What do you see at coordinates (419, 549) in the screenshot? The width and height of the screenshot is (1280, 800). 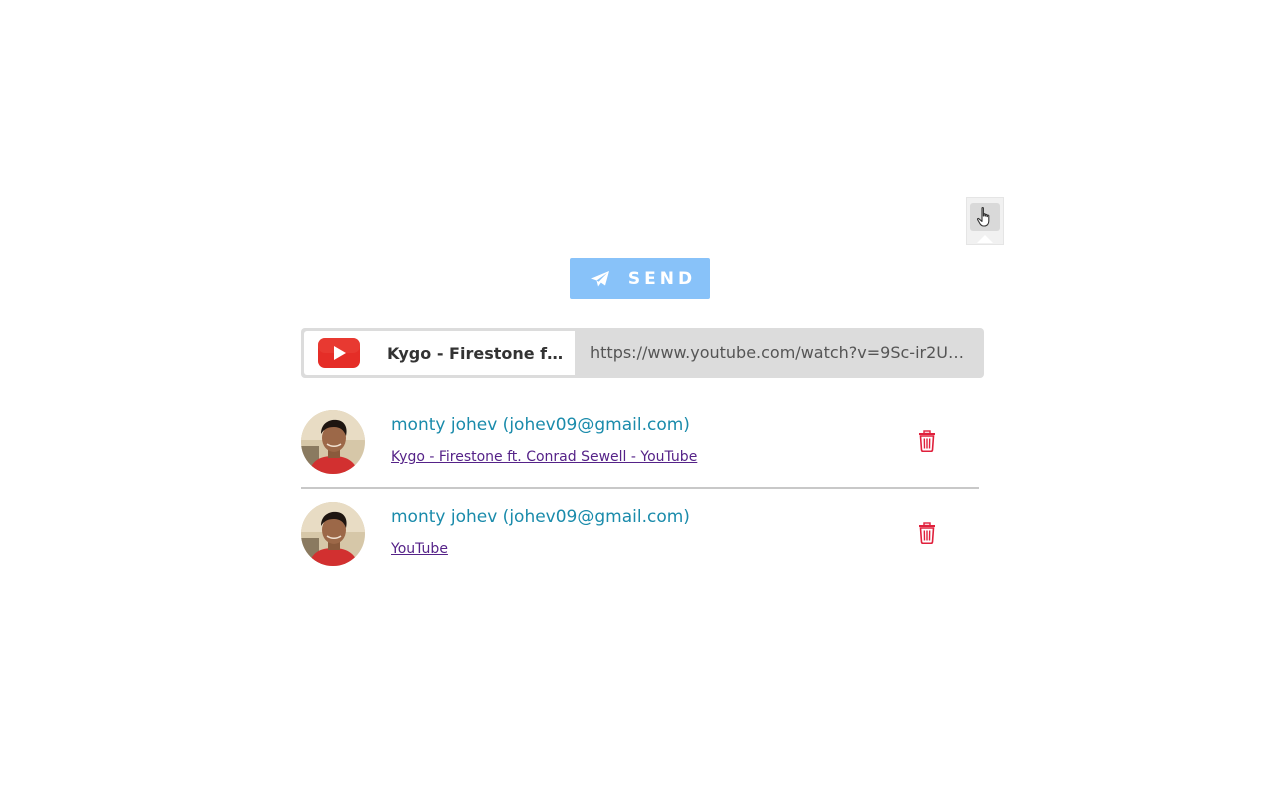 I see `shared-link: YouTube` at bounding box center [419, 549].